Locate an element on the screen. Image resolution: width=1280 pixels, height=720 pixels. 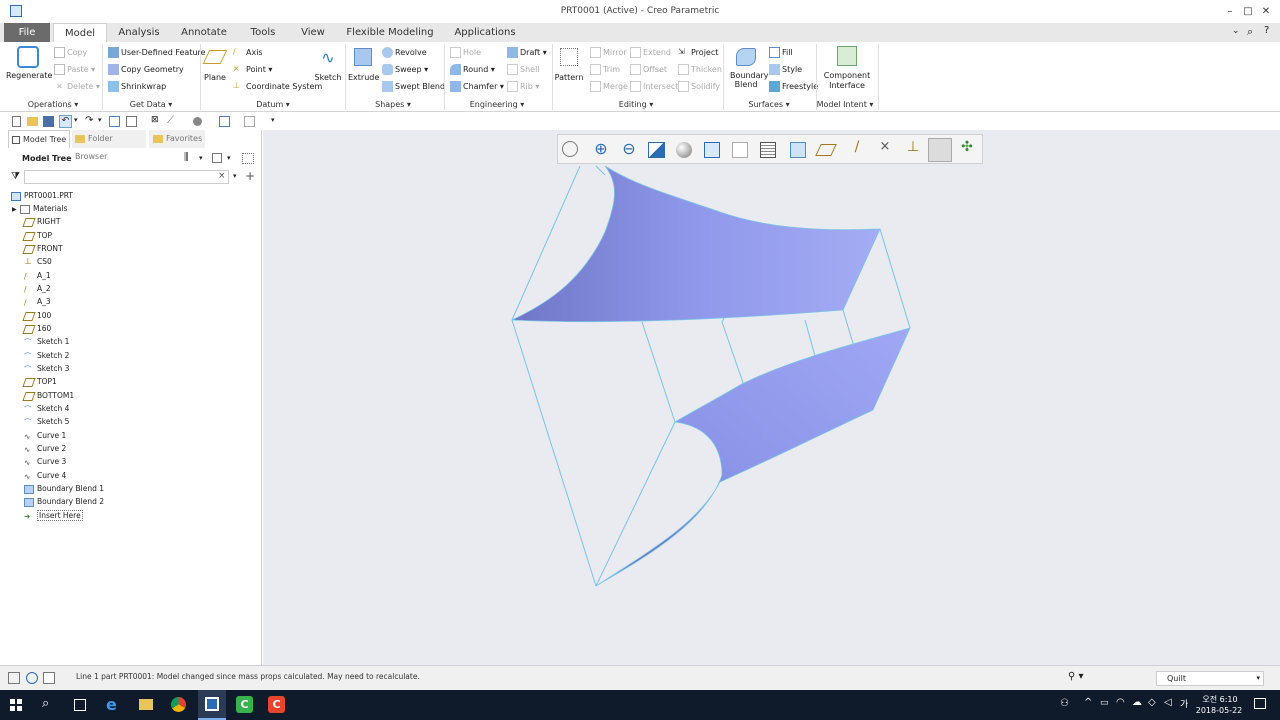
tree-item-materials: ▶ Materials is located at coordinates (39, 208).